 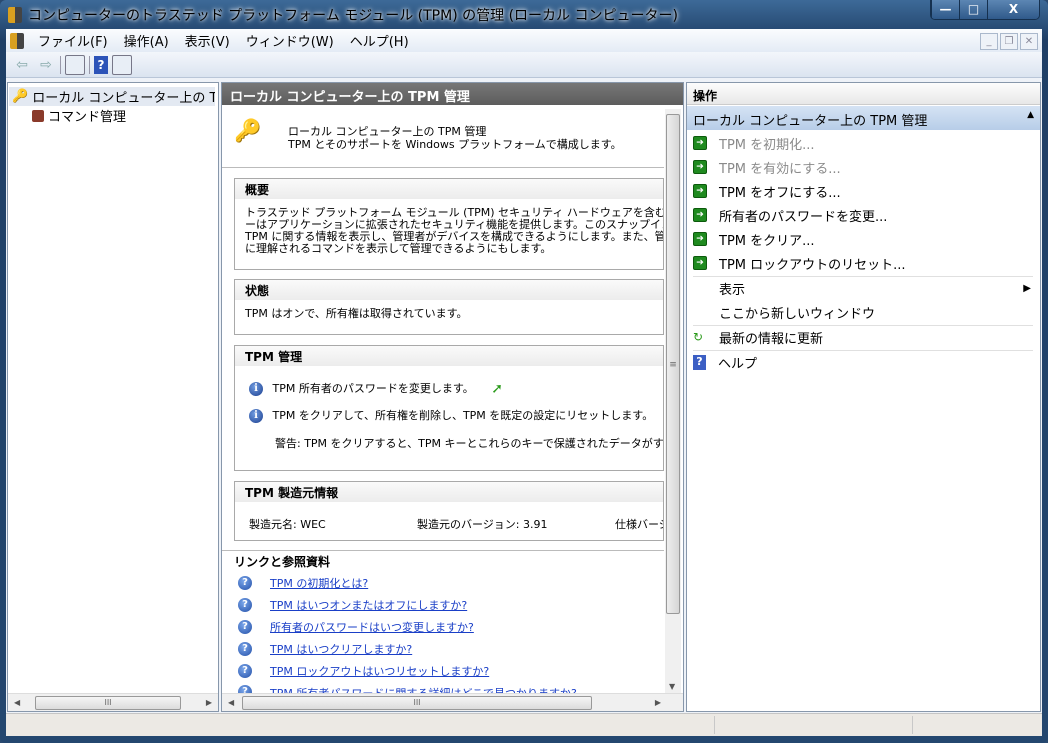 What do you see at coordinates (449, 189) in the screenshot?
I see `section-title: 概要` at bounding box center [449, 189].